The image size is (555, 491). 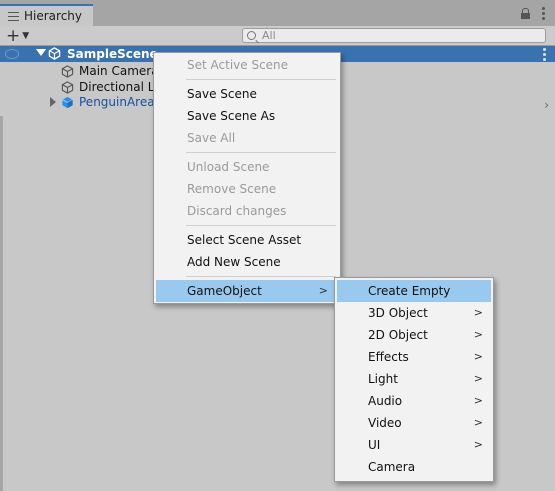 What do you see at coordinates (394, 35) in the screenshot?
I see `search-input: All` at bounding box center [394, 35].